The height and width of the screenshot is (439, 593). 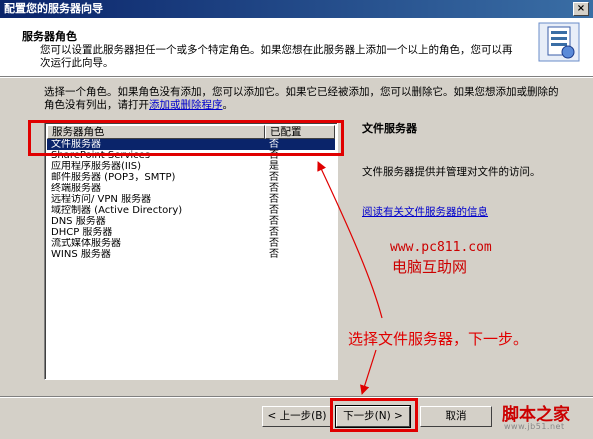 What do you see at coordinates (456, 416) in the screenshot?
I see `cancel-button: 取消` at bounding box center [456, 416].